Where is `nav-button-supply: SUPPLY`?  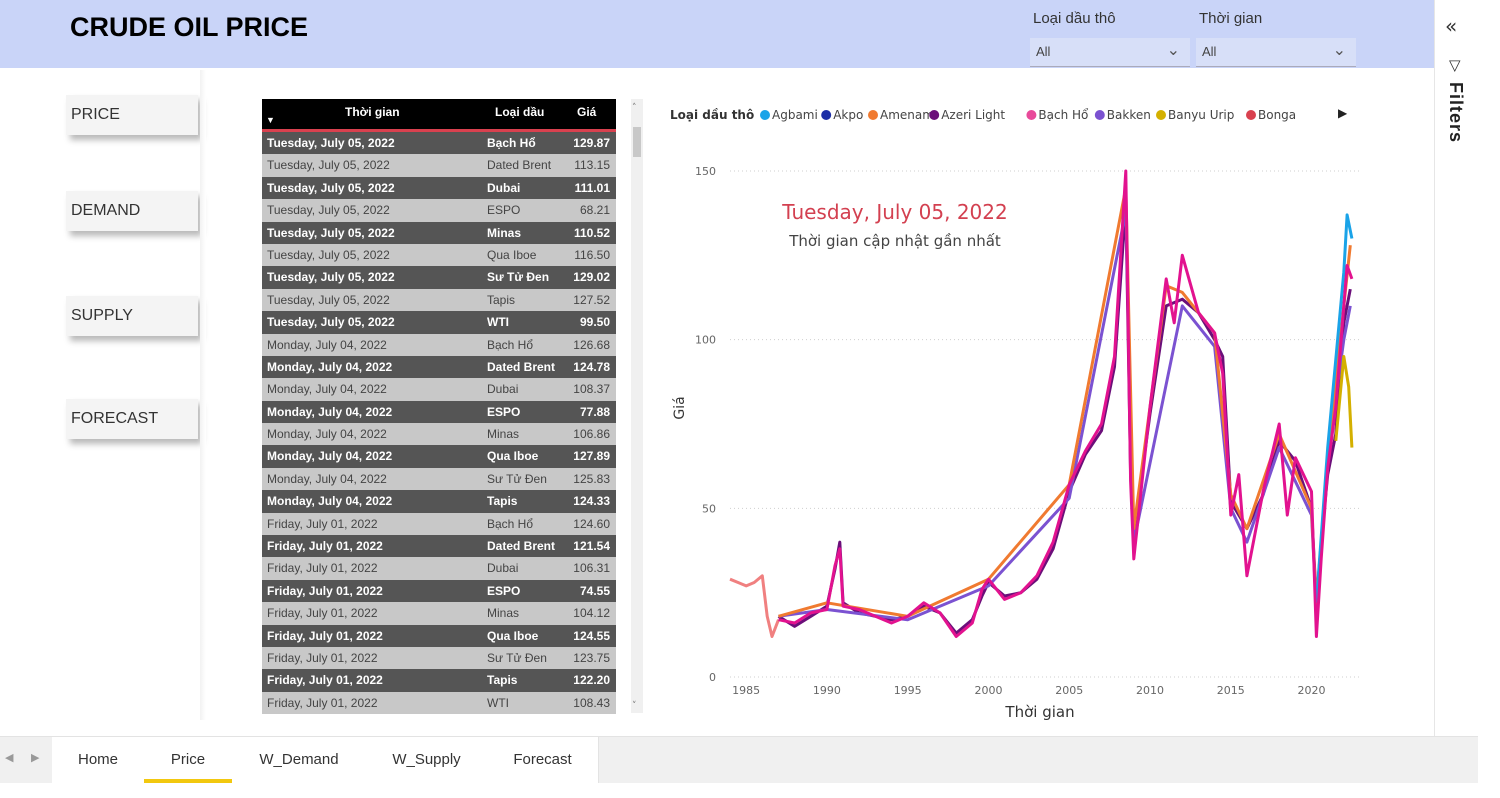
nav-button-supply: SUPPLY is located at coordinates (132, 316).